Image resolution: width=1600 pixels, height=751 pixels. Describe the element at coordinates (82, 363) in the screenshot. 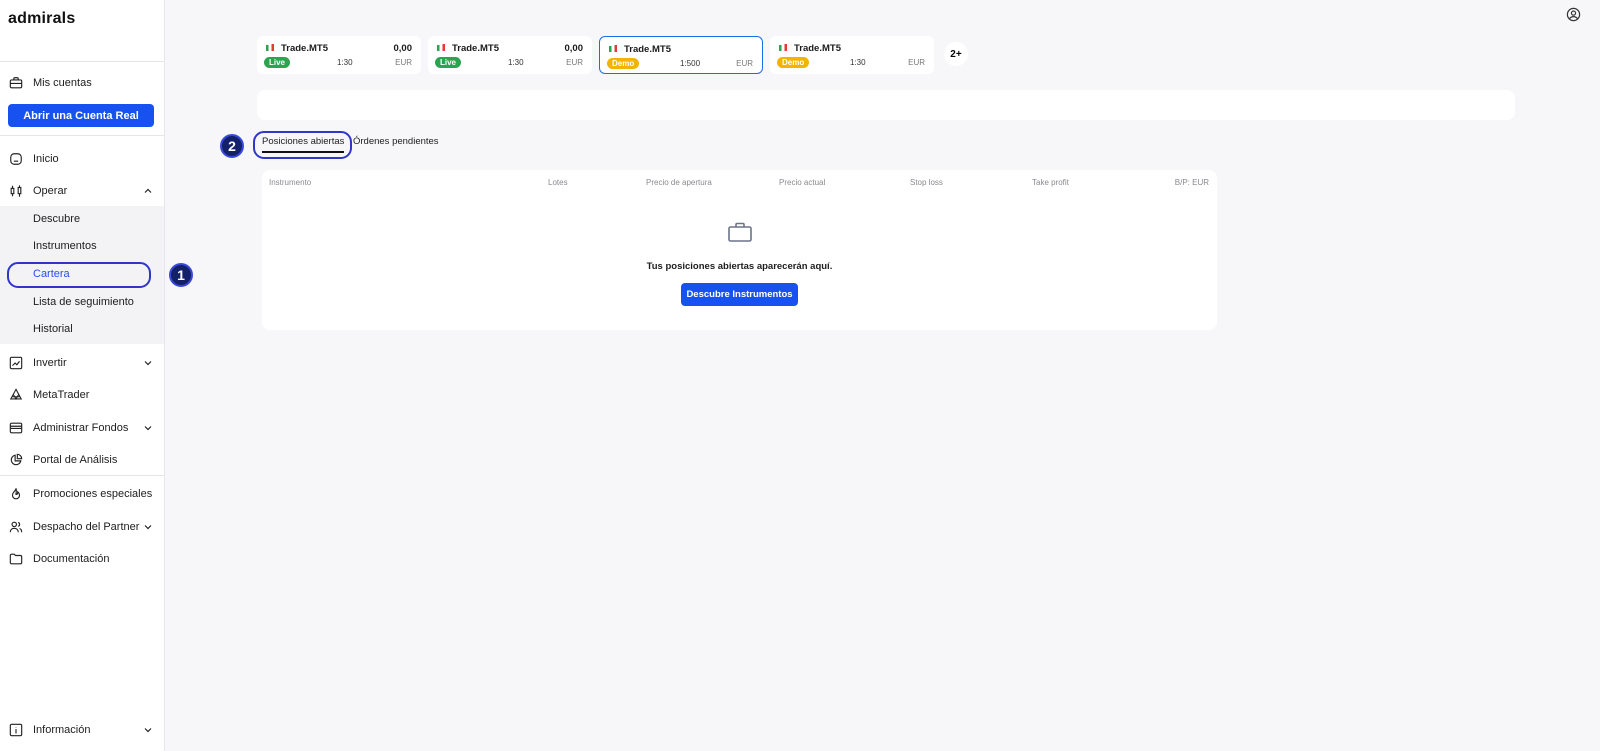

I see `sidebar-item-invertir: Invertir` at that location.